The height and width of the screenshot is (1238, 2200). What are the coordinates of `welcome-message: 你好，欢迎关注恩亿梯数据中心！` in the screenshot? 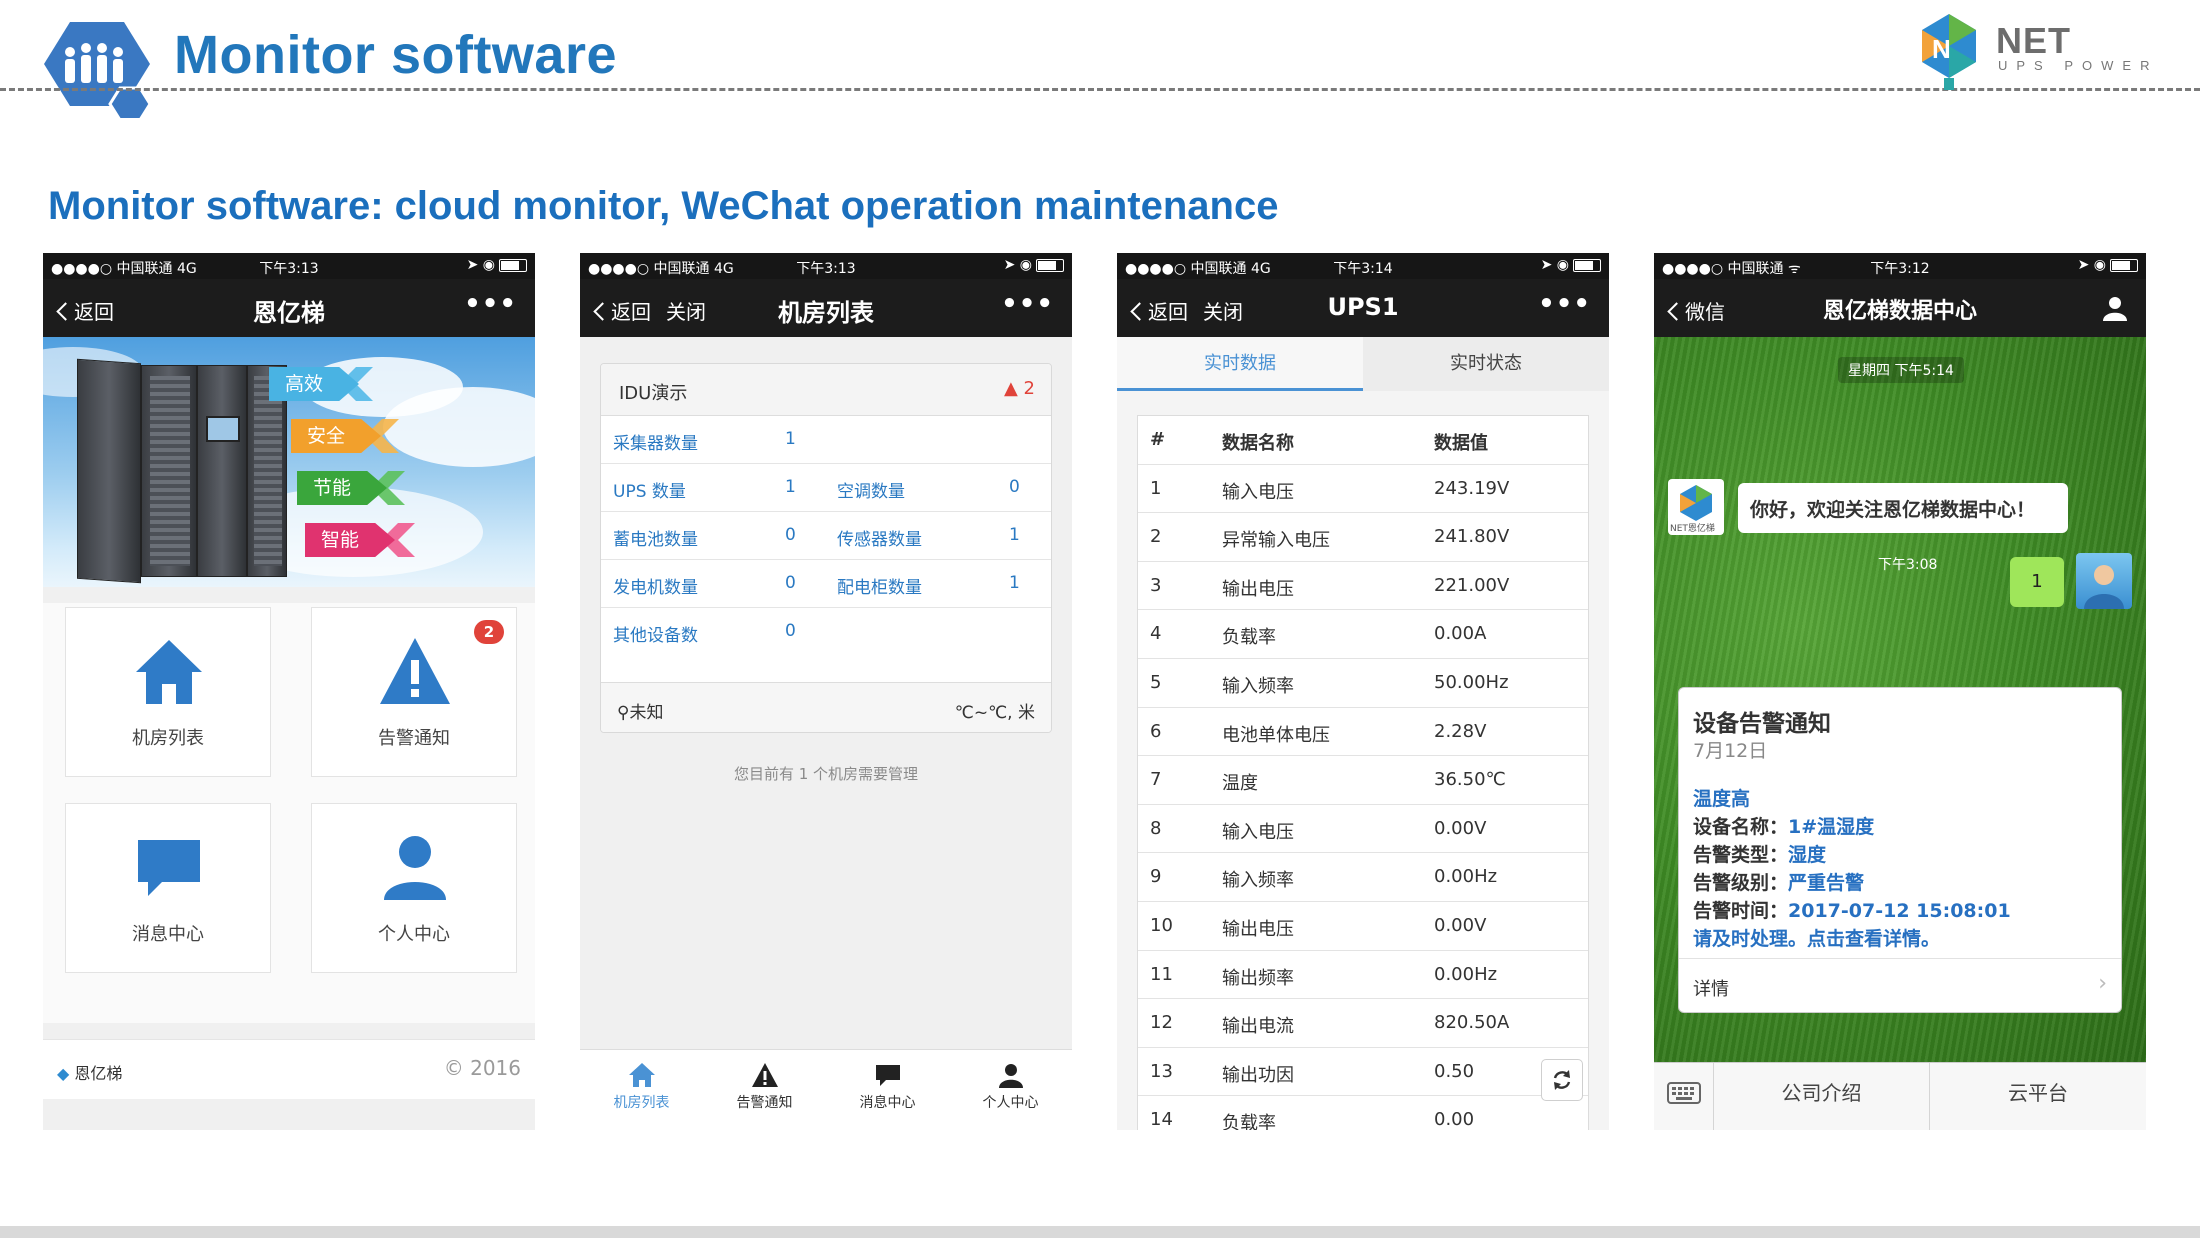 It's located at (1903, 508).